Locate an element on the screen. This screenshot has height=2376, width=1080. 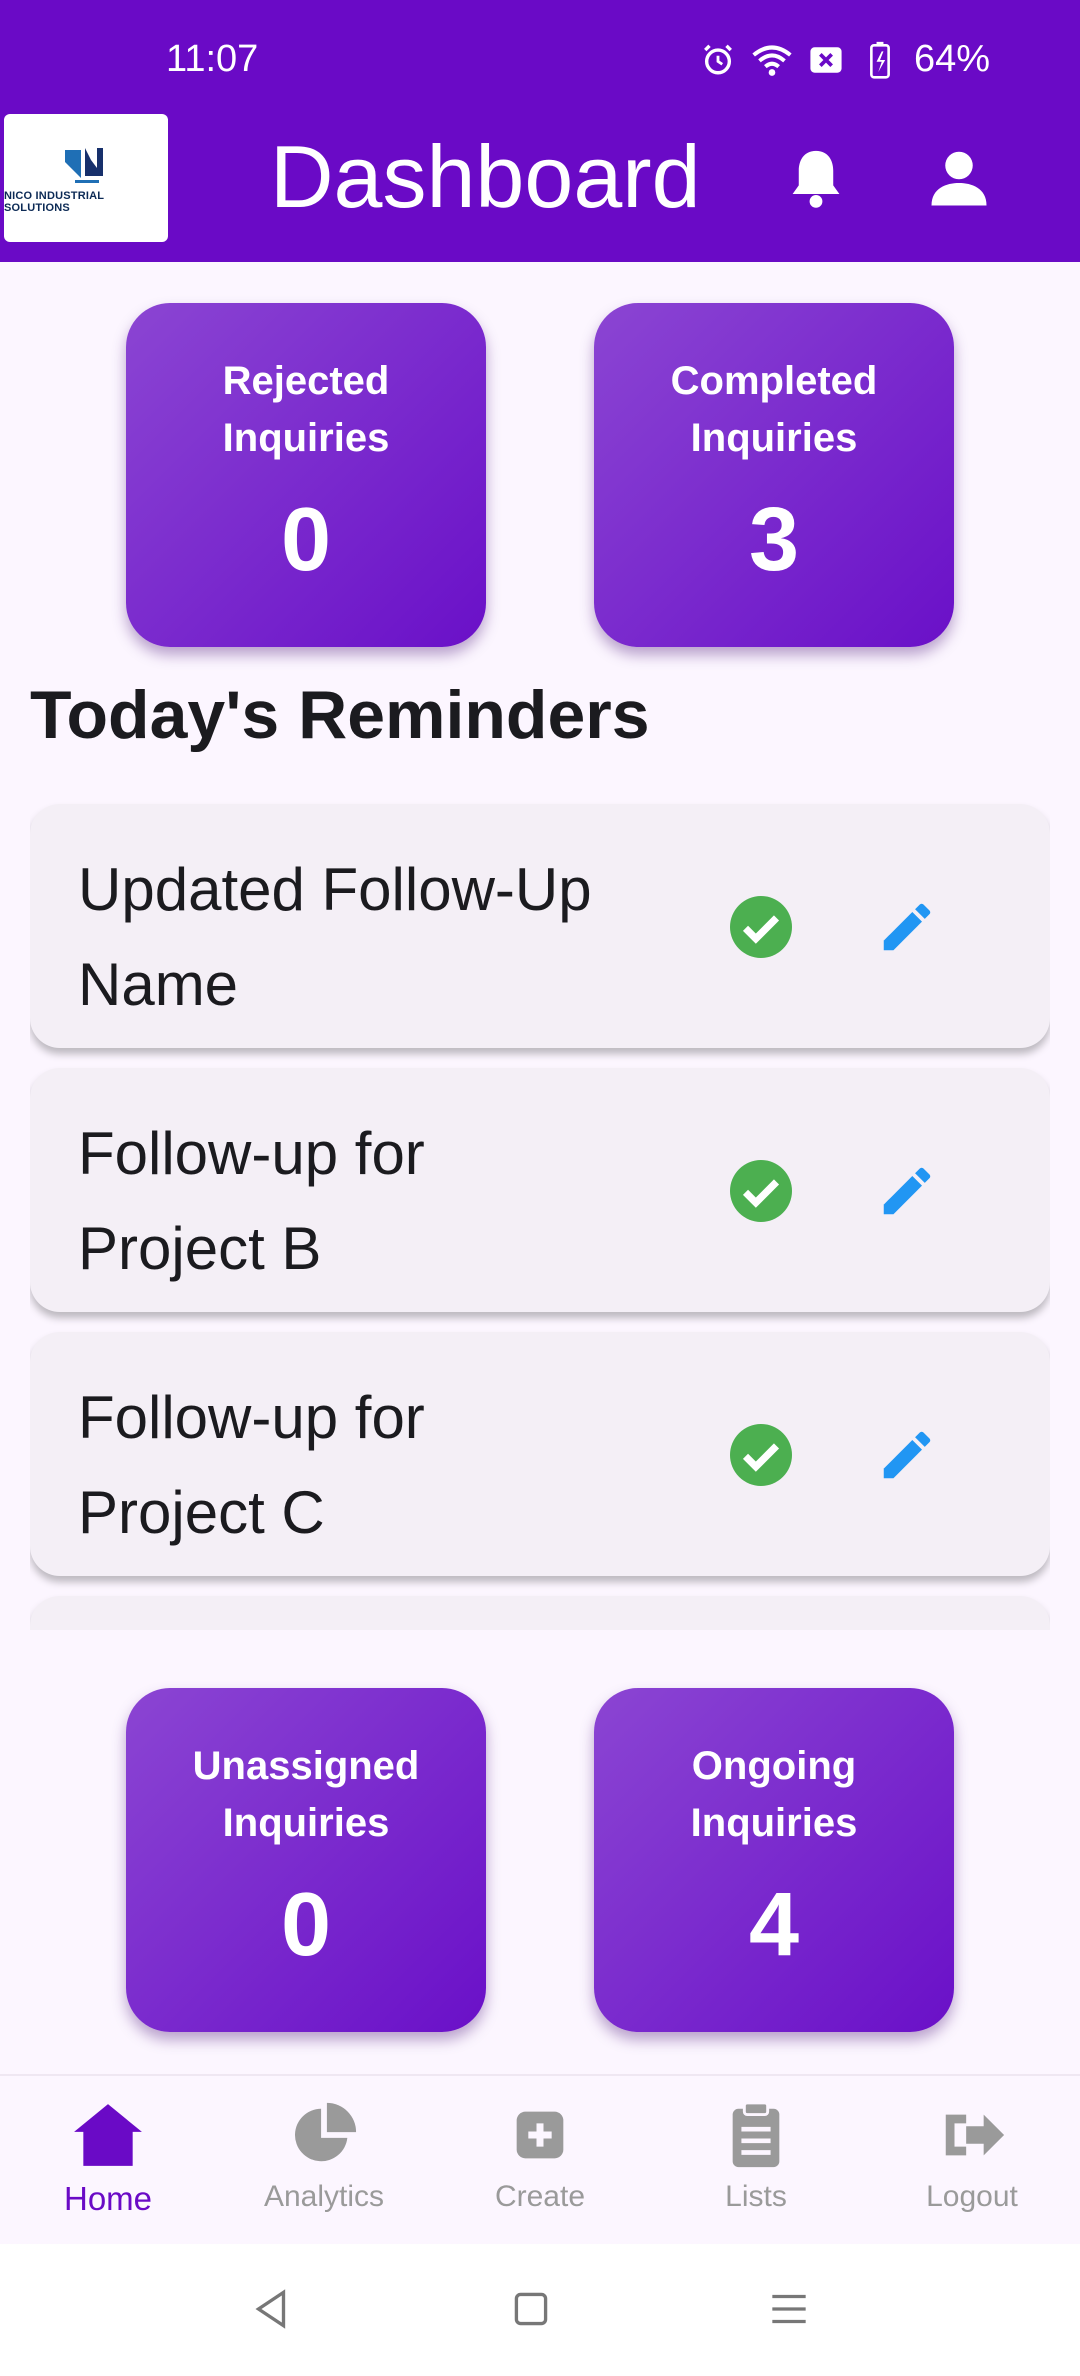
clipboard-icon is located at coordinates (756, 2134).